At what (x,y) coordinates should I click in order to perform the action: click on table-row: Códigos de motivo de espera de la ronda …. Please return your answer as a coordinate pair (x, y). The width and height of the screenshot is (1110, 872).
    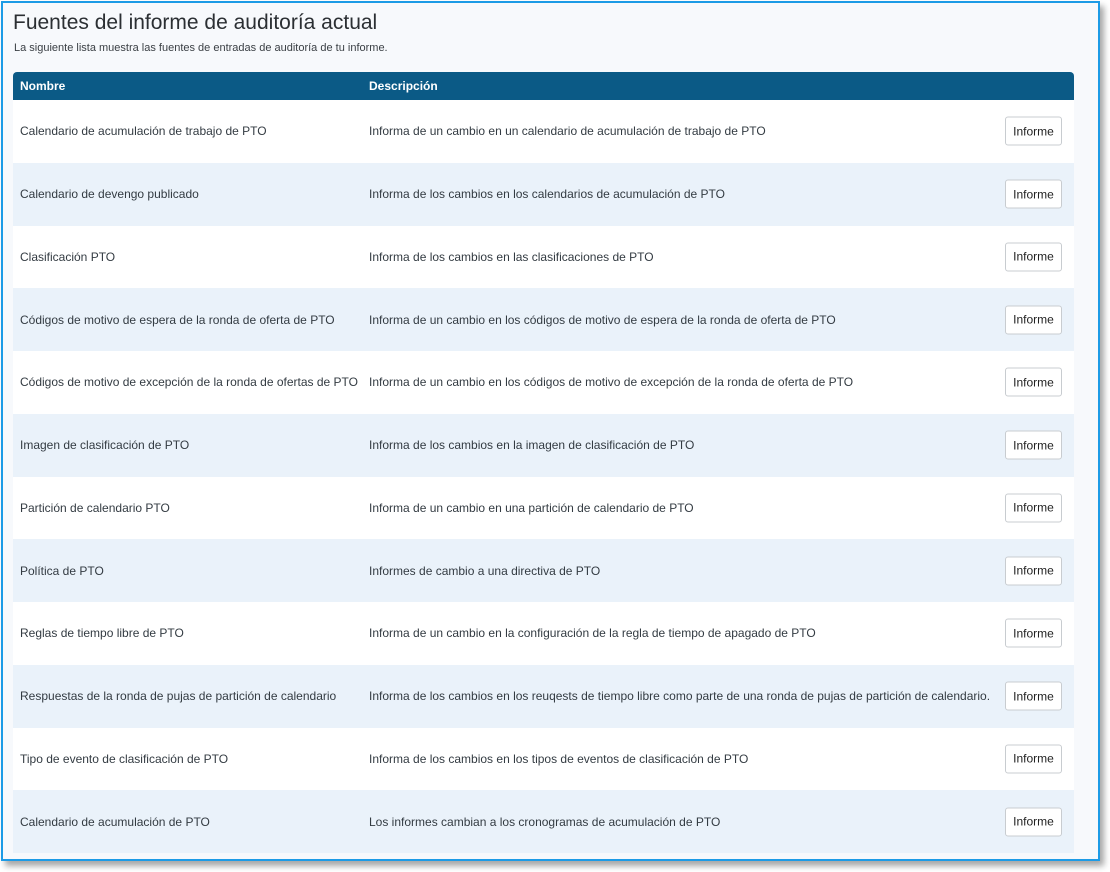
    Looking at the image, I should click on (543, 319).